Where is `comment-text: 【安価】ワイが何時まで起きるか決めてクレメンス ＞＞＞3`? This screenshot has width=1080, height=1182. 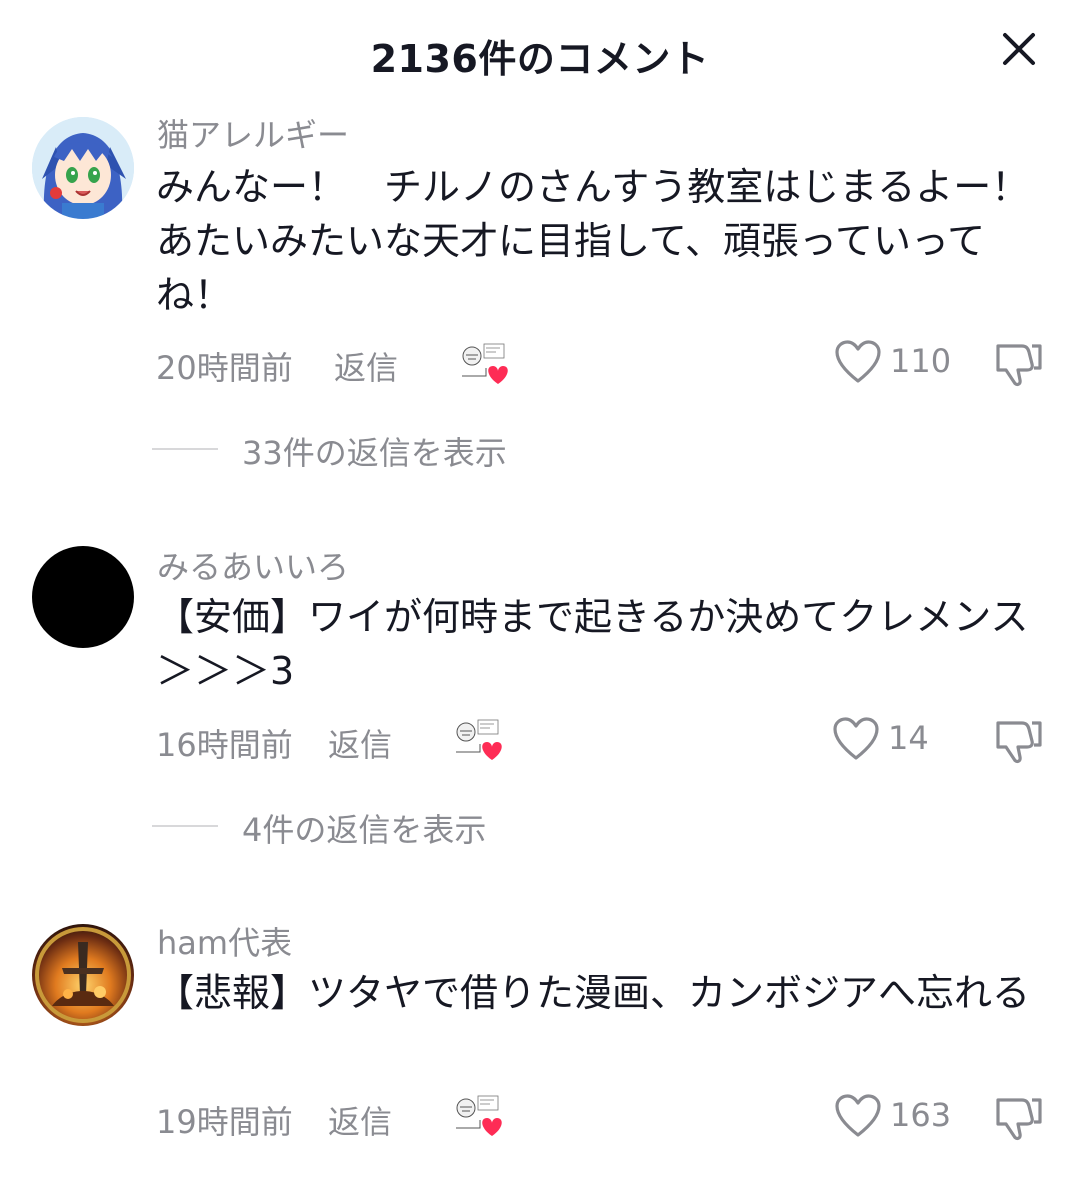 comment-text: 【安価】ワイが何時まで起きるか決めてクレメンス ＞＞＞3 is located at coordinates (592, 644).